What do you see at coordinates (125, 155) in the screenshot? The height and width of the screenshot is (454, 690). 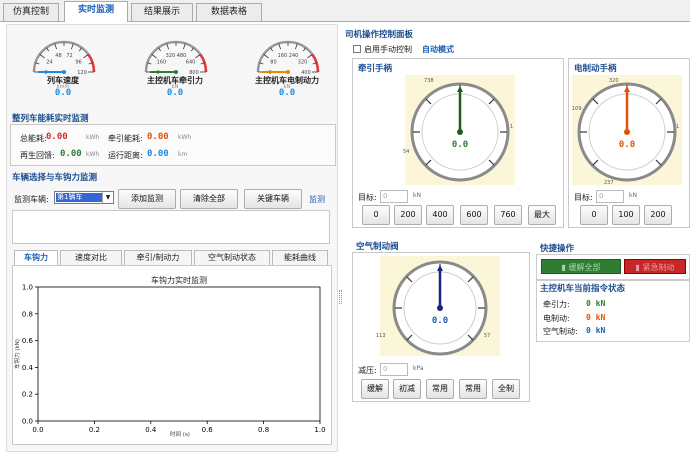 I see `distance-label: 运行距离:` at bounding box center [125, 155].